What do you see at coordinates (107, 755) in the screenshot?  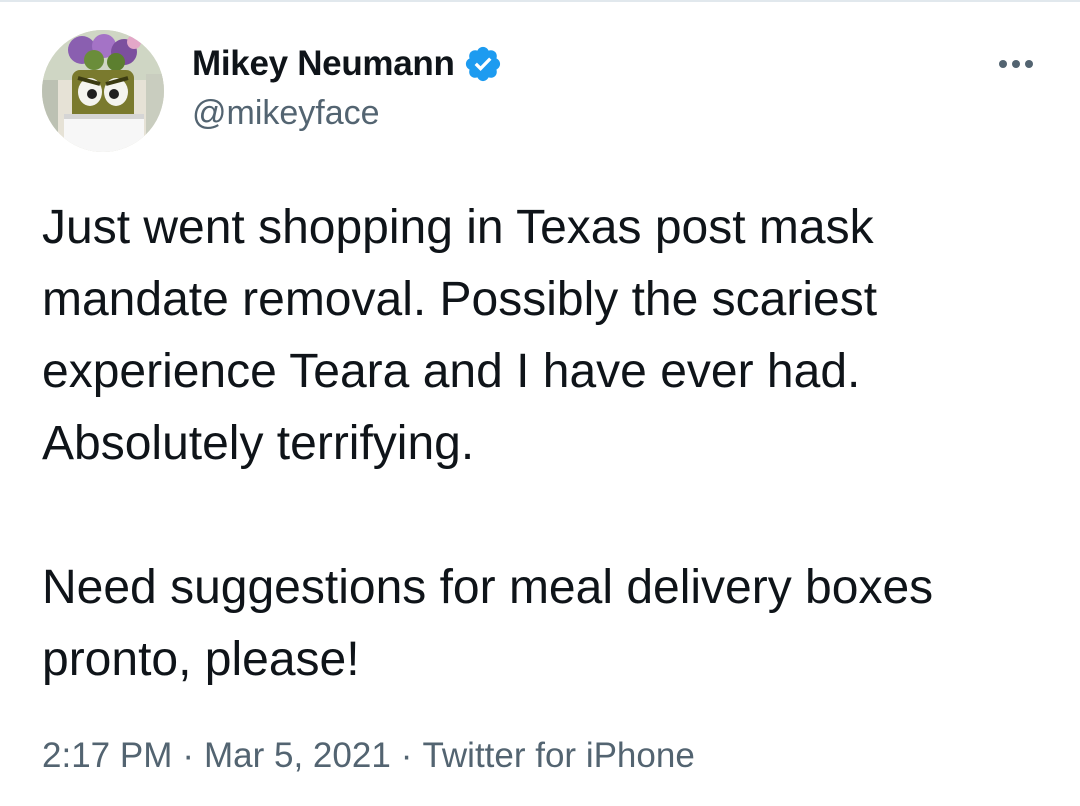 I see `tweet-time: 2:17 PM` at bounding box center [107, 755].